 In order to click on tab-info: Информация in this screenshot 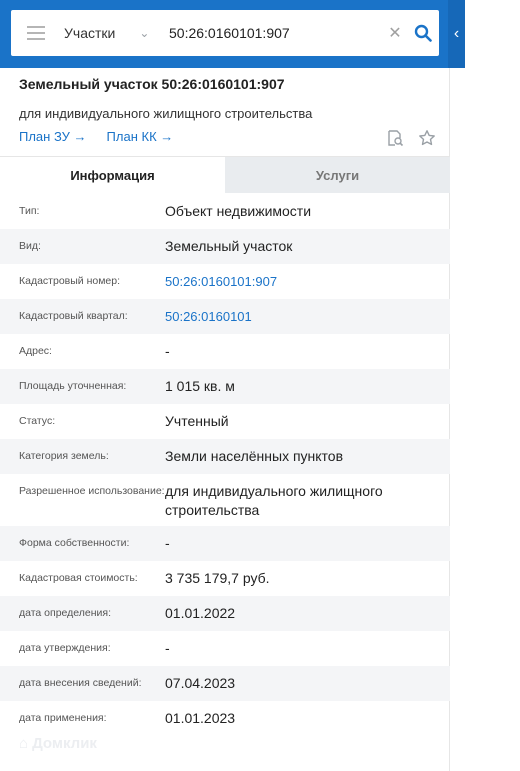, I will do `click(112, 175)`.